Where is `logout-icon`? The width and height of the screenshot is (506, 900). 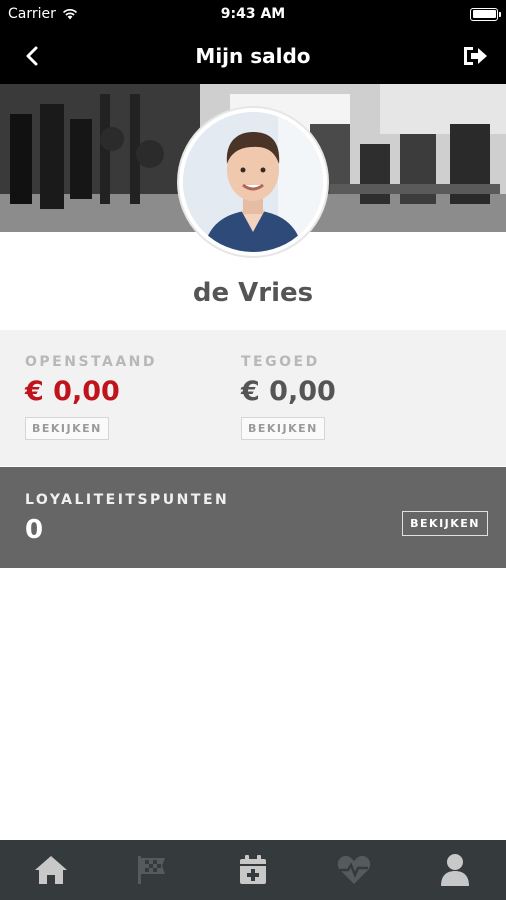
logout-icon is located at coordinates (475, 56).